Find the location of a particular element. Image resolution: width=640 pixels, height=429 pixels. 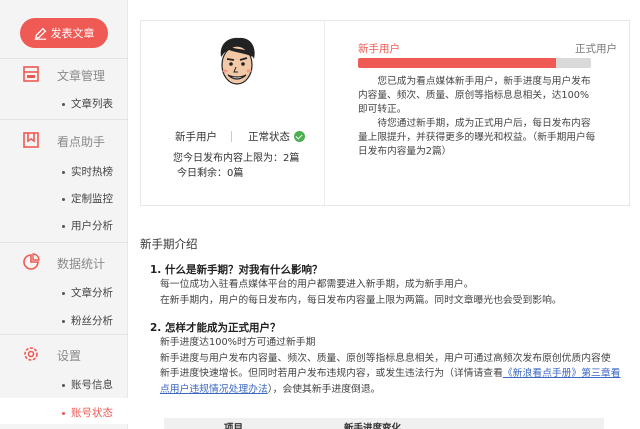

user-level: 新手用户 is located at coordinates (196, 137).